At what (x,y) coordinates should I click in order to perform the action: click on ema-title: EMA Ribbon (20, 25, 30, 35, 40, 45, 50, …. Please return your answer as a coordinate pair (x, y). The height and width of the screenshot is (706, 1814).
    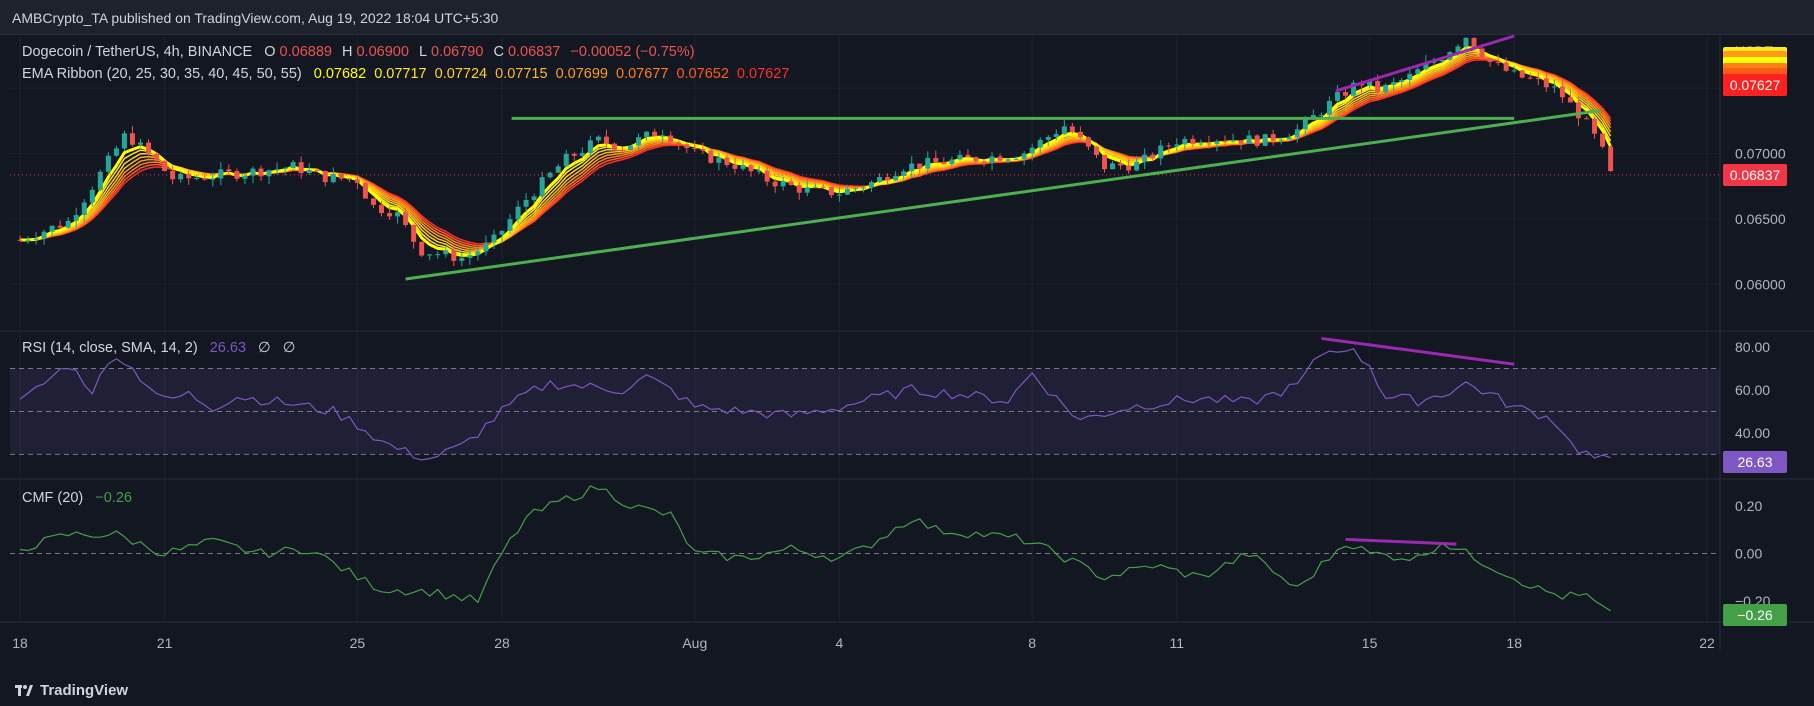
    Looking at the image, I should click on (162, 74).